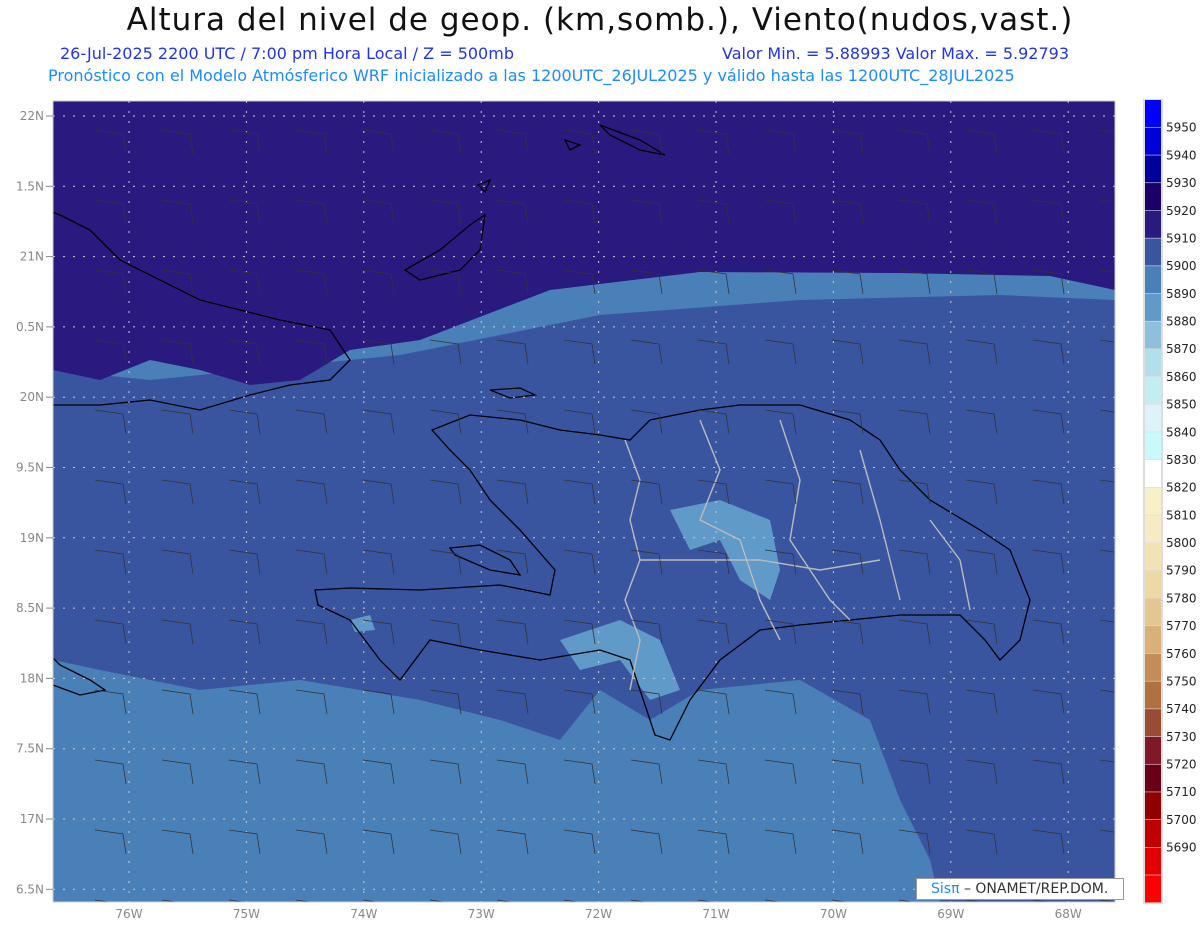  I want to click on lon-label: 71W, so click(715, 914).